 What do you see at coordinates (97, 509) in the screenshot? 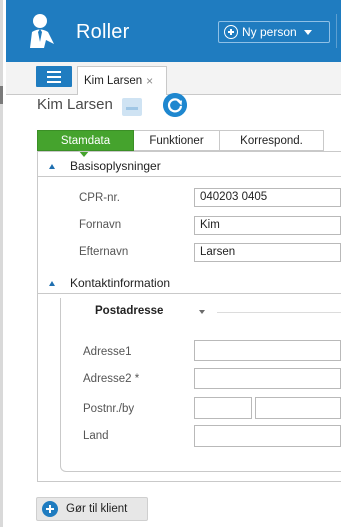
I see `make-client-label: Gør til klient` at bounding box center [97, 509].